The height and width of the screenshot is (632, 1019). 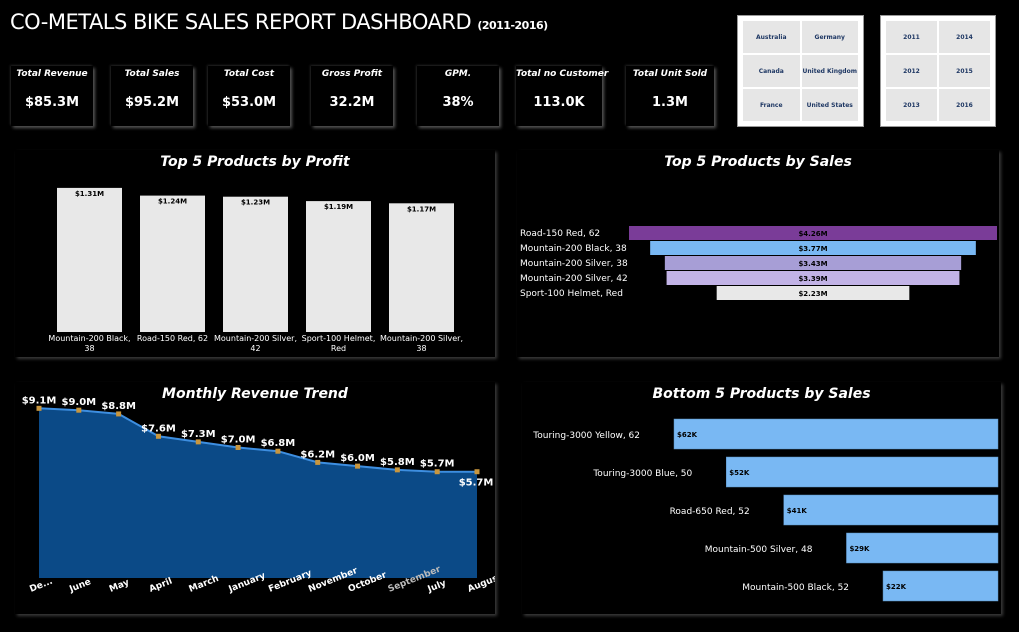 What do you see at coordinates (964, 37) in the screenshot?
I see `slicer-option-year: 2014` at bounding box center [964, 37].